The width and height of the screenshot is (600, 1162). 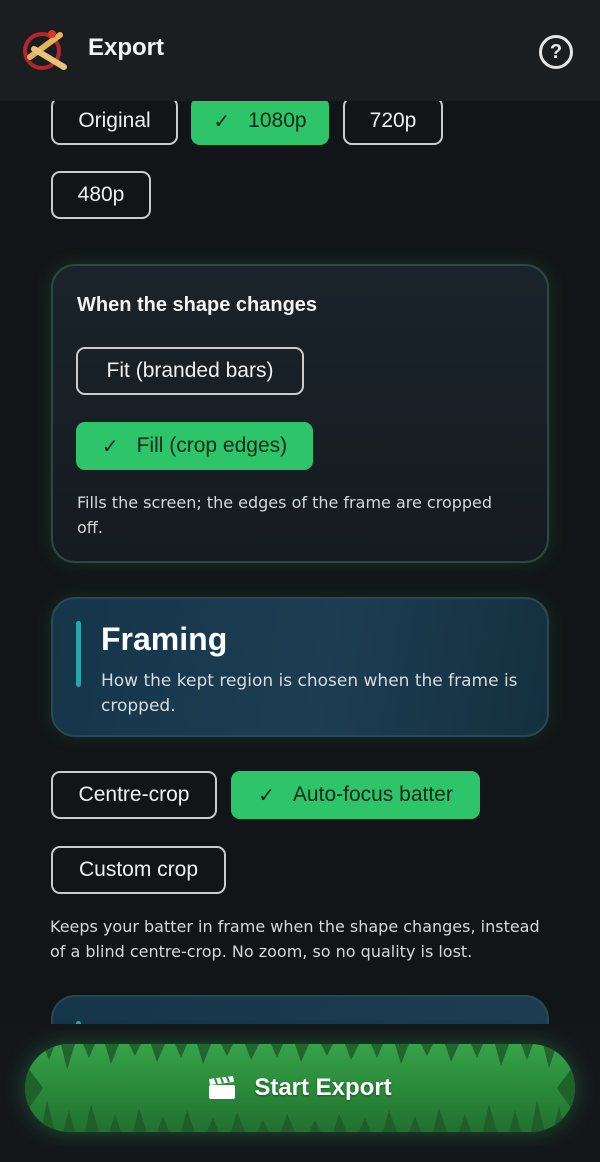 I want to click on chip-label: Original, so click(x=114, y=120).